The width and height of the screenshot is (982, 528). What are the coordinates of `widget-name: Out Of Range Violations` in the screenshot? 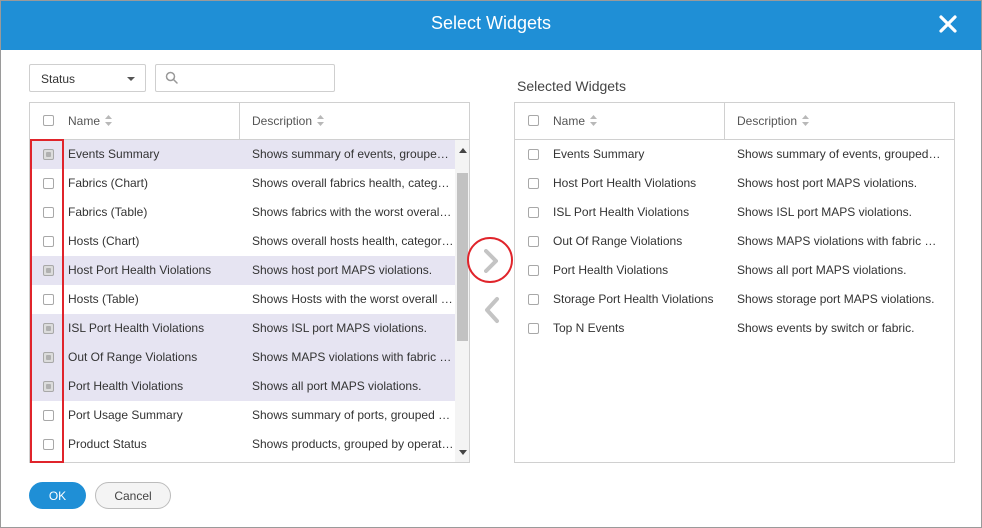 It's located at (133, 357).